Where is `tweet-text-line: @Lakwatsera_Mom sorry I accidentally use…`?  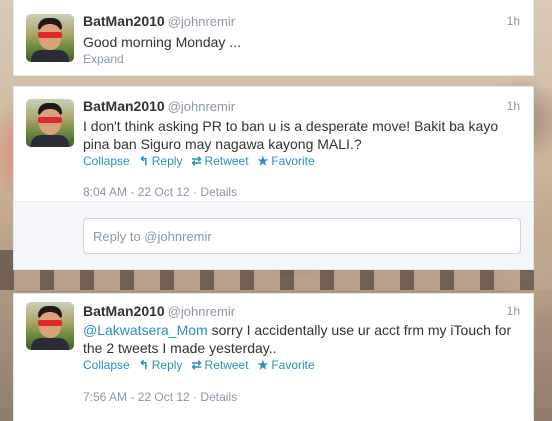
tweet-text-line: @Lakwatsera_Mom sorry I accidentally use… is located at coordinates (303, 330).